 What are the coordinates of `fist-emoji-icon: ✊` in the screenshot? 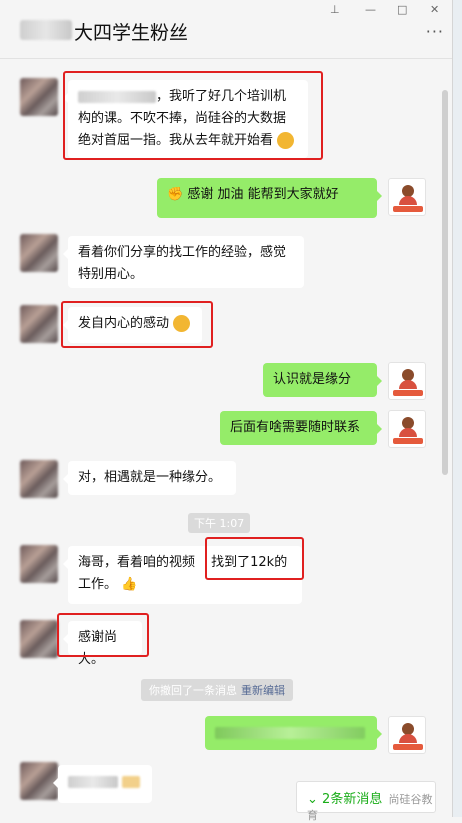 It's located at (175, 194).